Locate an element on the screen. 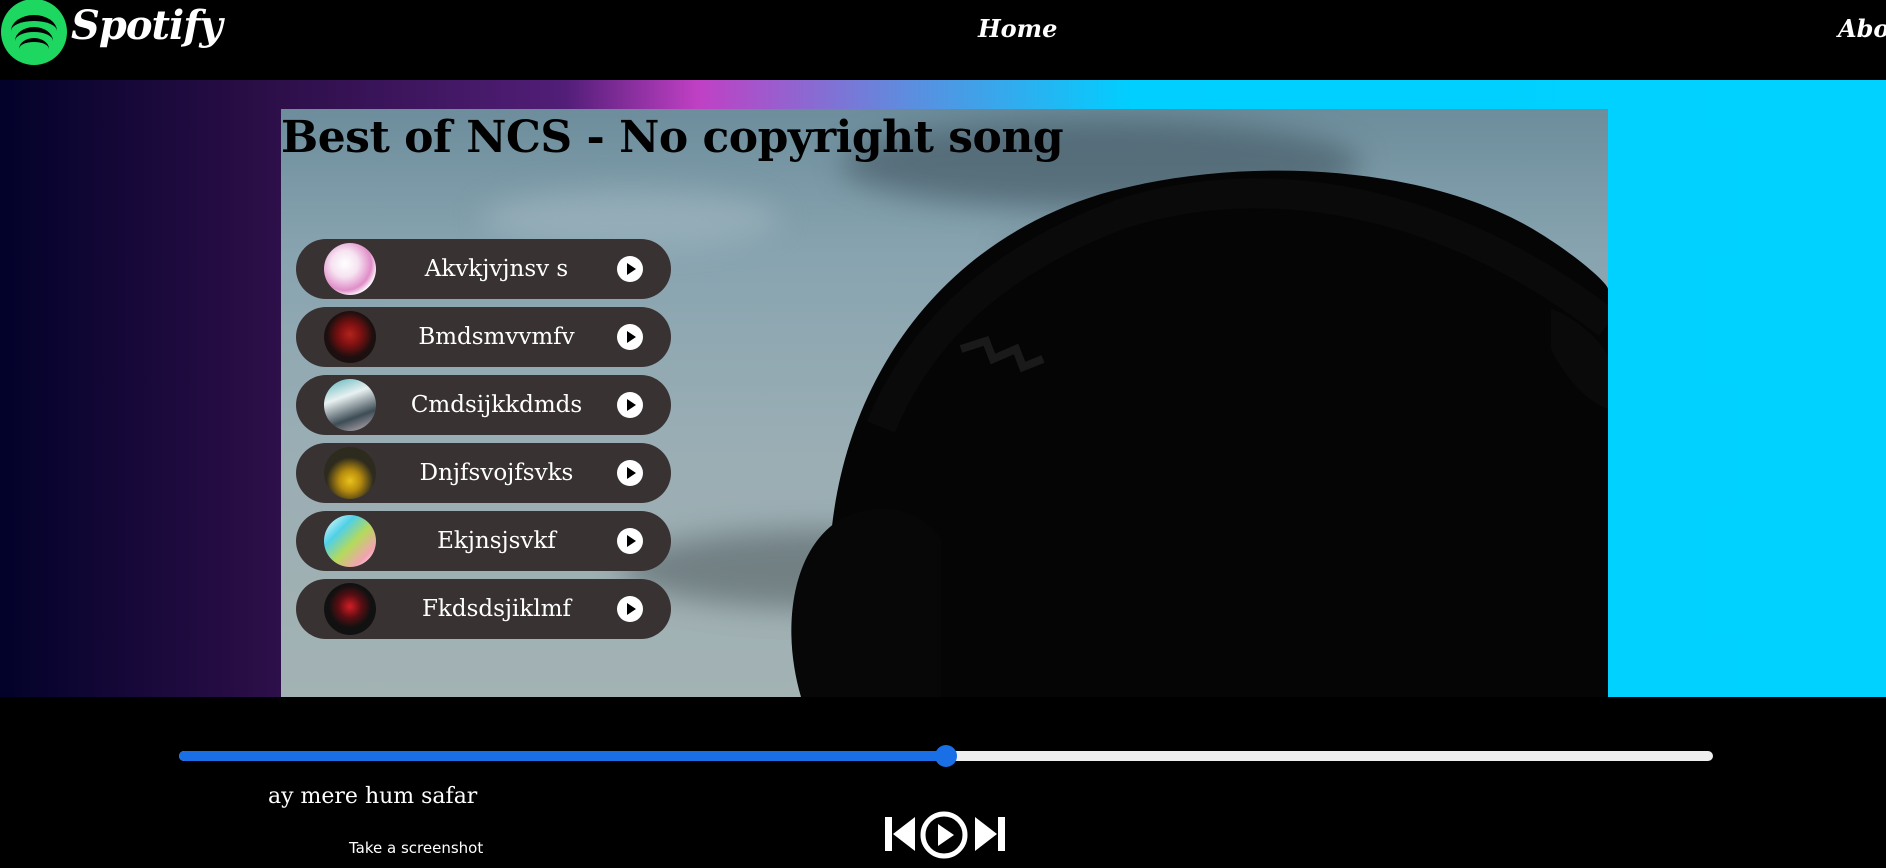 Image resolution: width=1886 pixels, height=868 pixels. progress-bar is located at coordinates (946, 756).